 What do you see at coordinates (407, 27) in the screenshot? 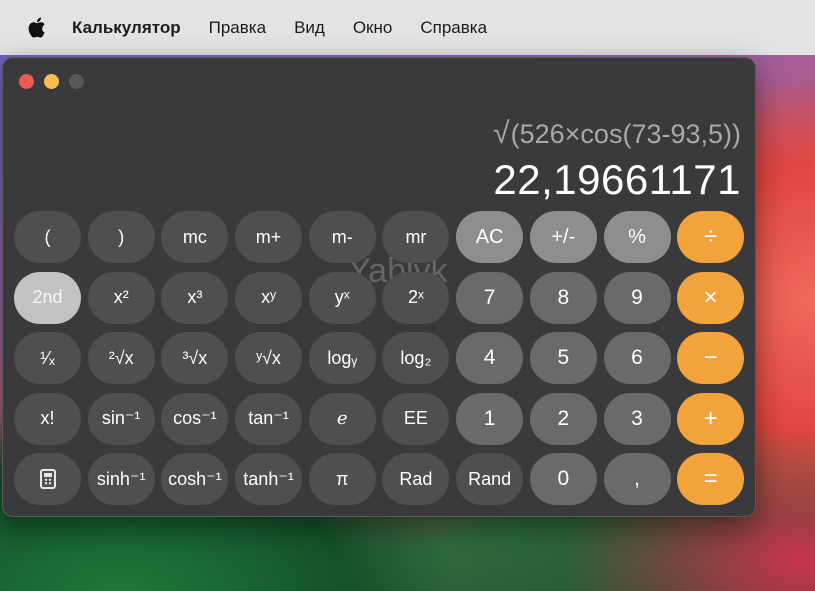
I see `menu-bar: Калькулятор Правка Вид Окно Справка` at bounding box center [407, 27].